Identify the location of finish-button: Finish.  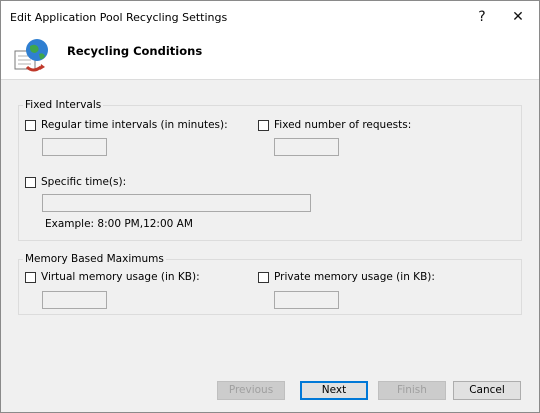
(412, 390).